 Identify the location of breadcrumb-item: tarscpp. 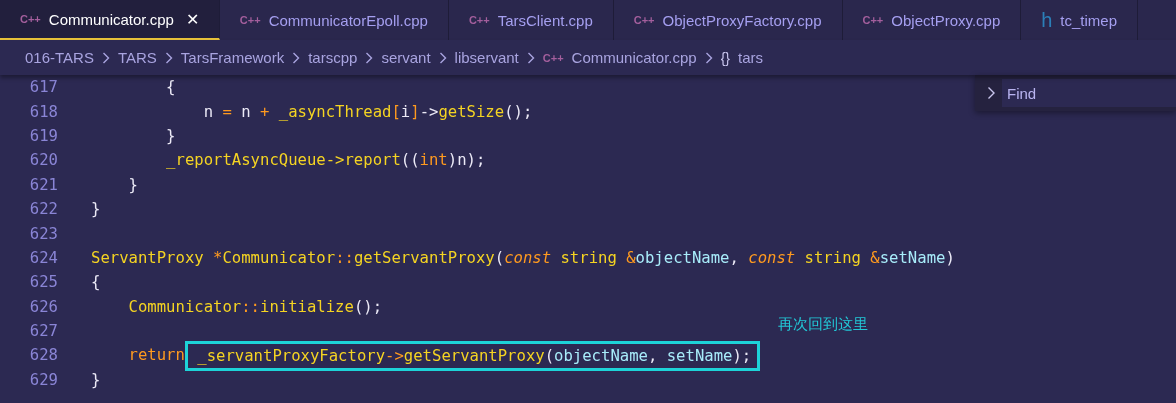
(333, 57).